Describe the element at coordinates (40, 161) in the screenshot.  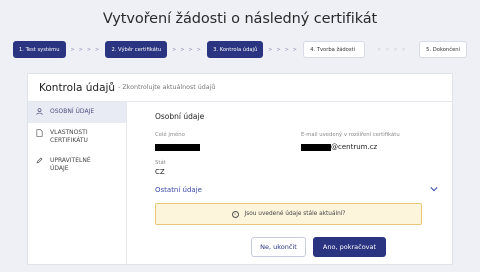
I see `pencil-icon` at that location.